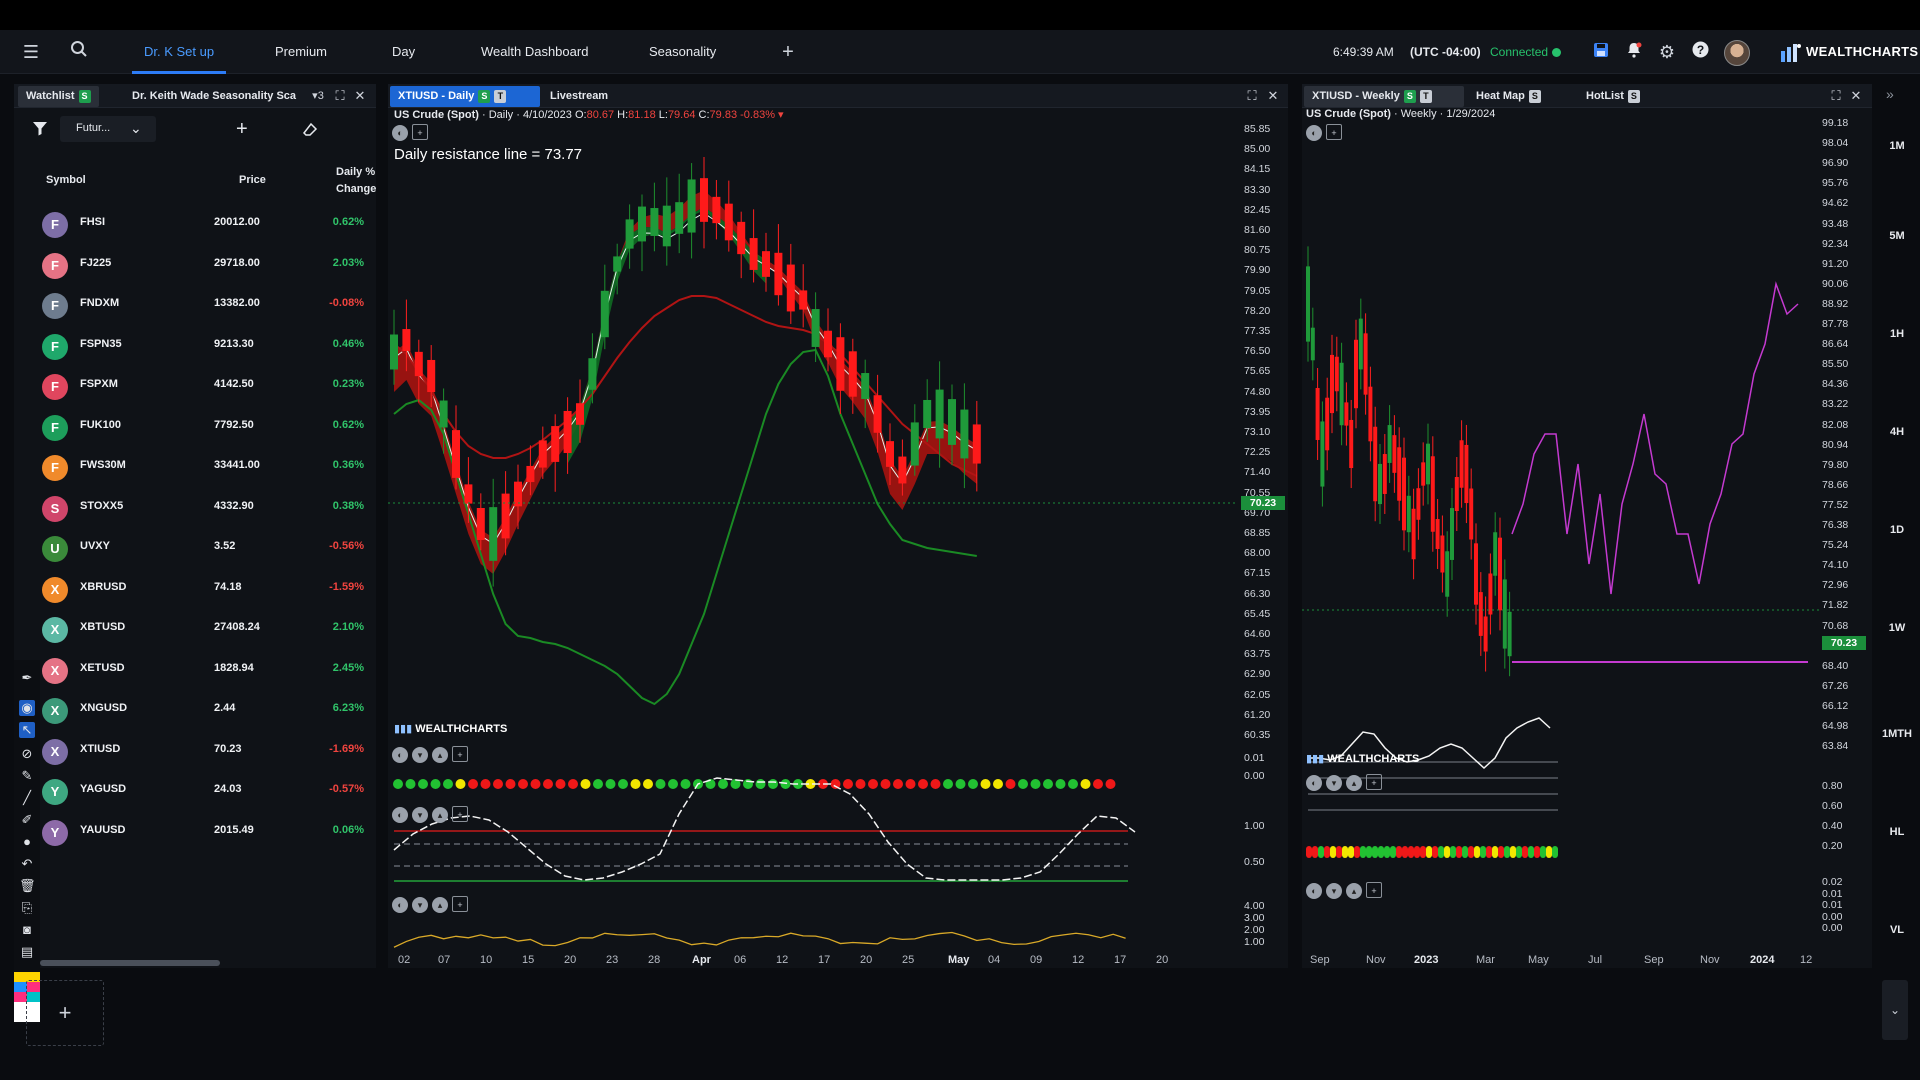 This screenshot has width=1920, height=1080. Describe the element at coordinates (192, 427) in the screenshot. I see `watchlist-row: F FUK100 7792.50 0.62%` at that location.